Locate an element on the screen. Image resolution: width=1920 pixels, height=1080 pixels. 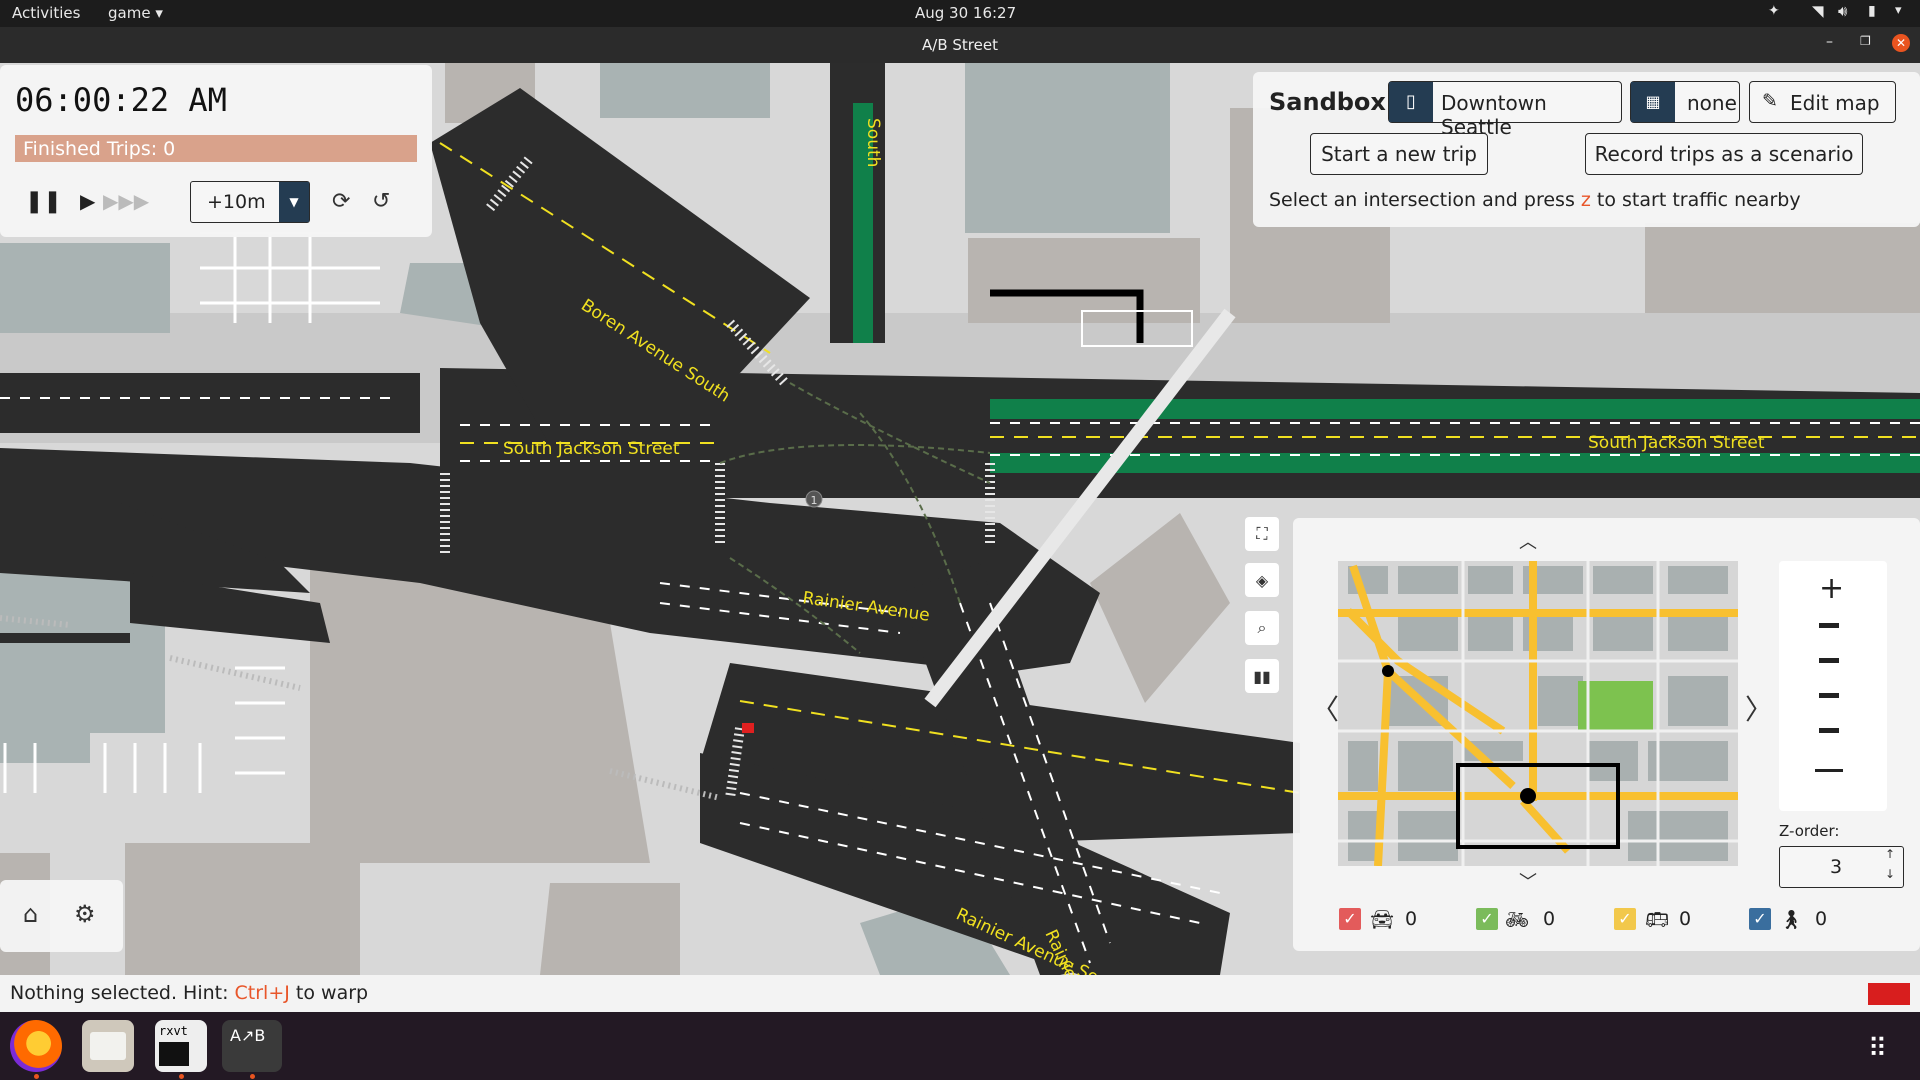
bike-icon: 🚲︎ is located at coordinates (1517, 920).